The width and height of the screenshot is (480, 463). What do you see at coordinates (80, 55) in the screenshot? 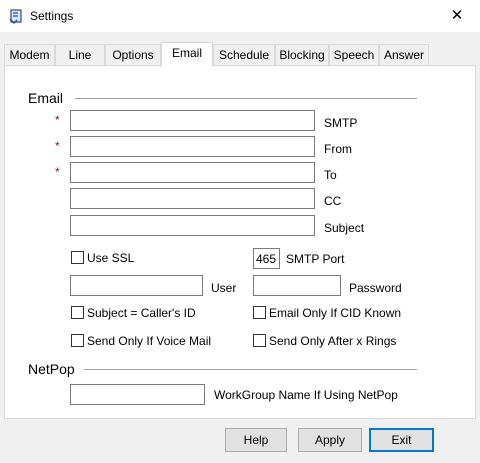
I see `tab-line: Line` at bounding box center [80, 55].